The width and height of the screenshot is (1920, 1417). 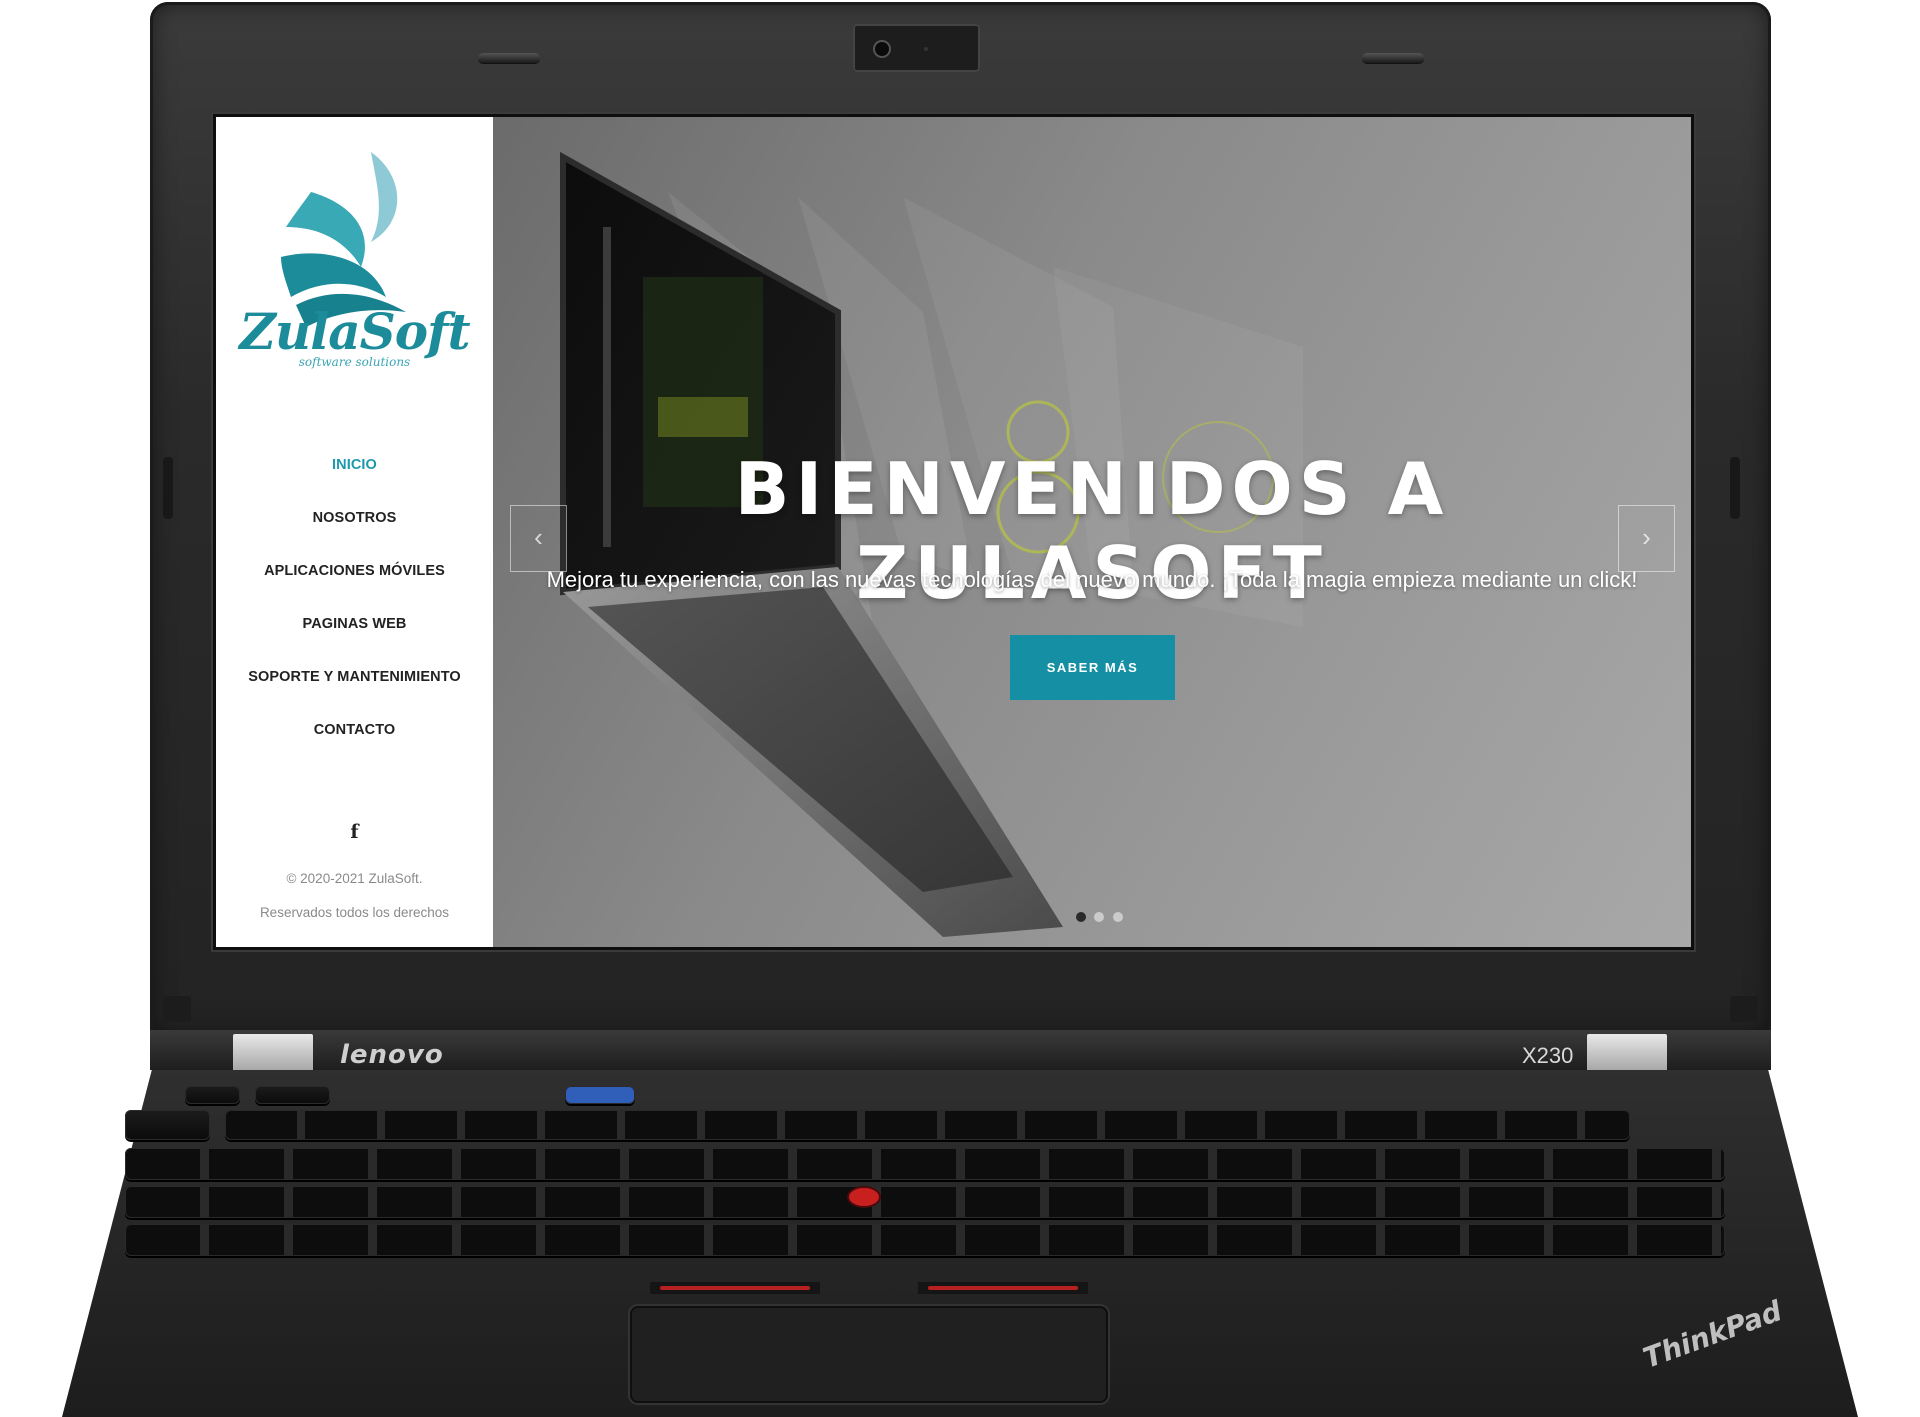 I want to click on thinkvantage-key, so click(x=600, y=1095).